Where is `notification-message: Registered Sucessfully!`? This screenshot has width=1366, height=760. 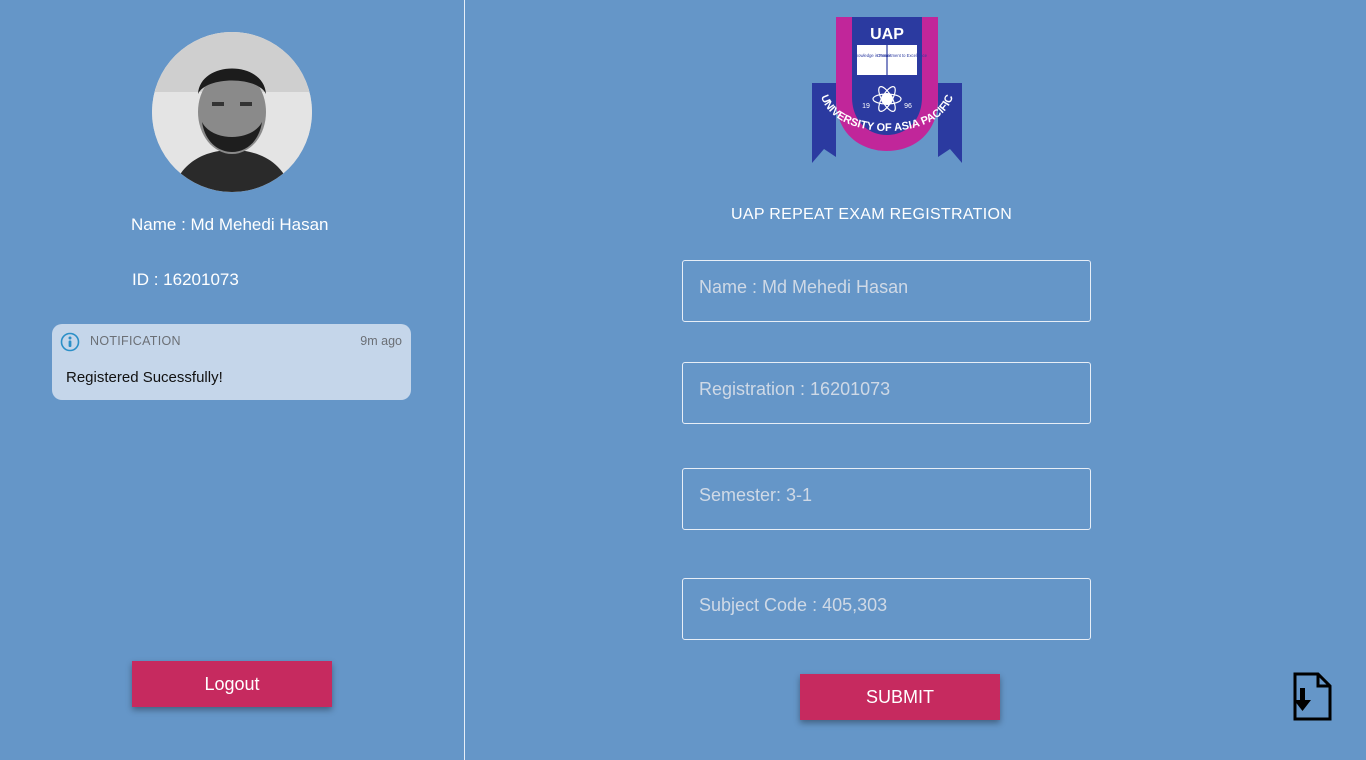 notification-message: Registered Sucessfully! is located at coordinates (144, 377).